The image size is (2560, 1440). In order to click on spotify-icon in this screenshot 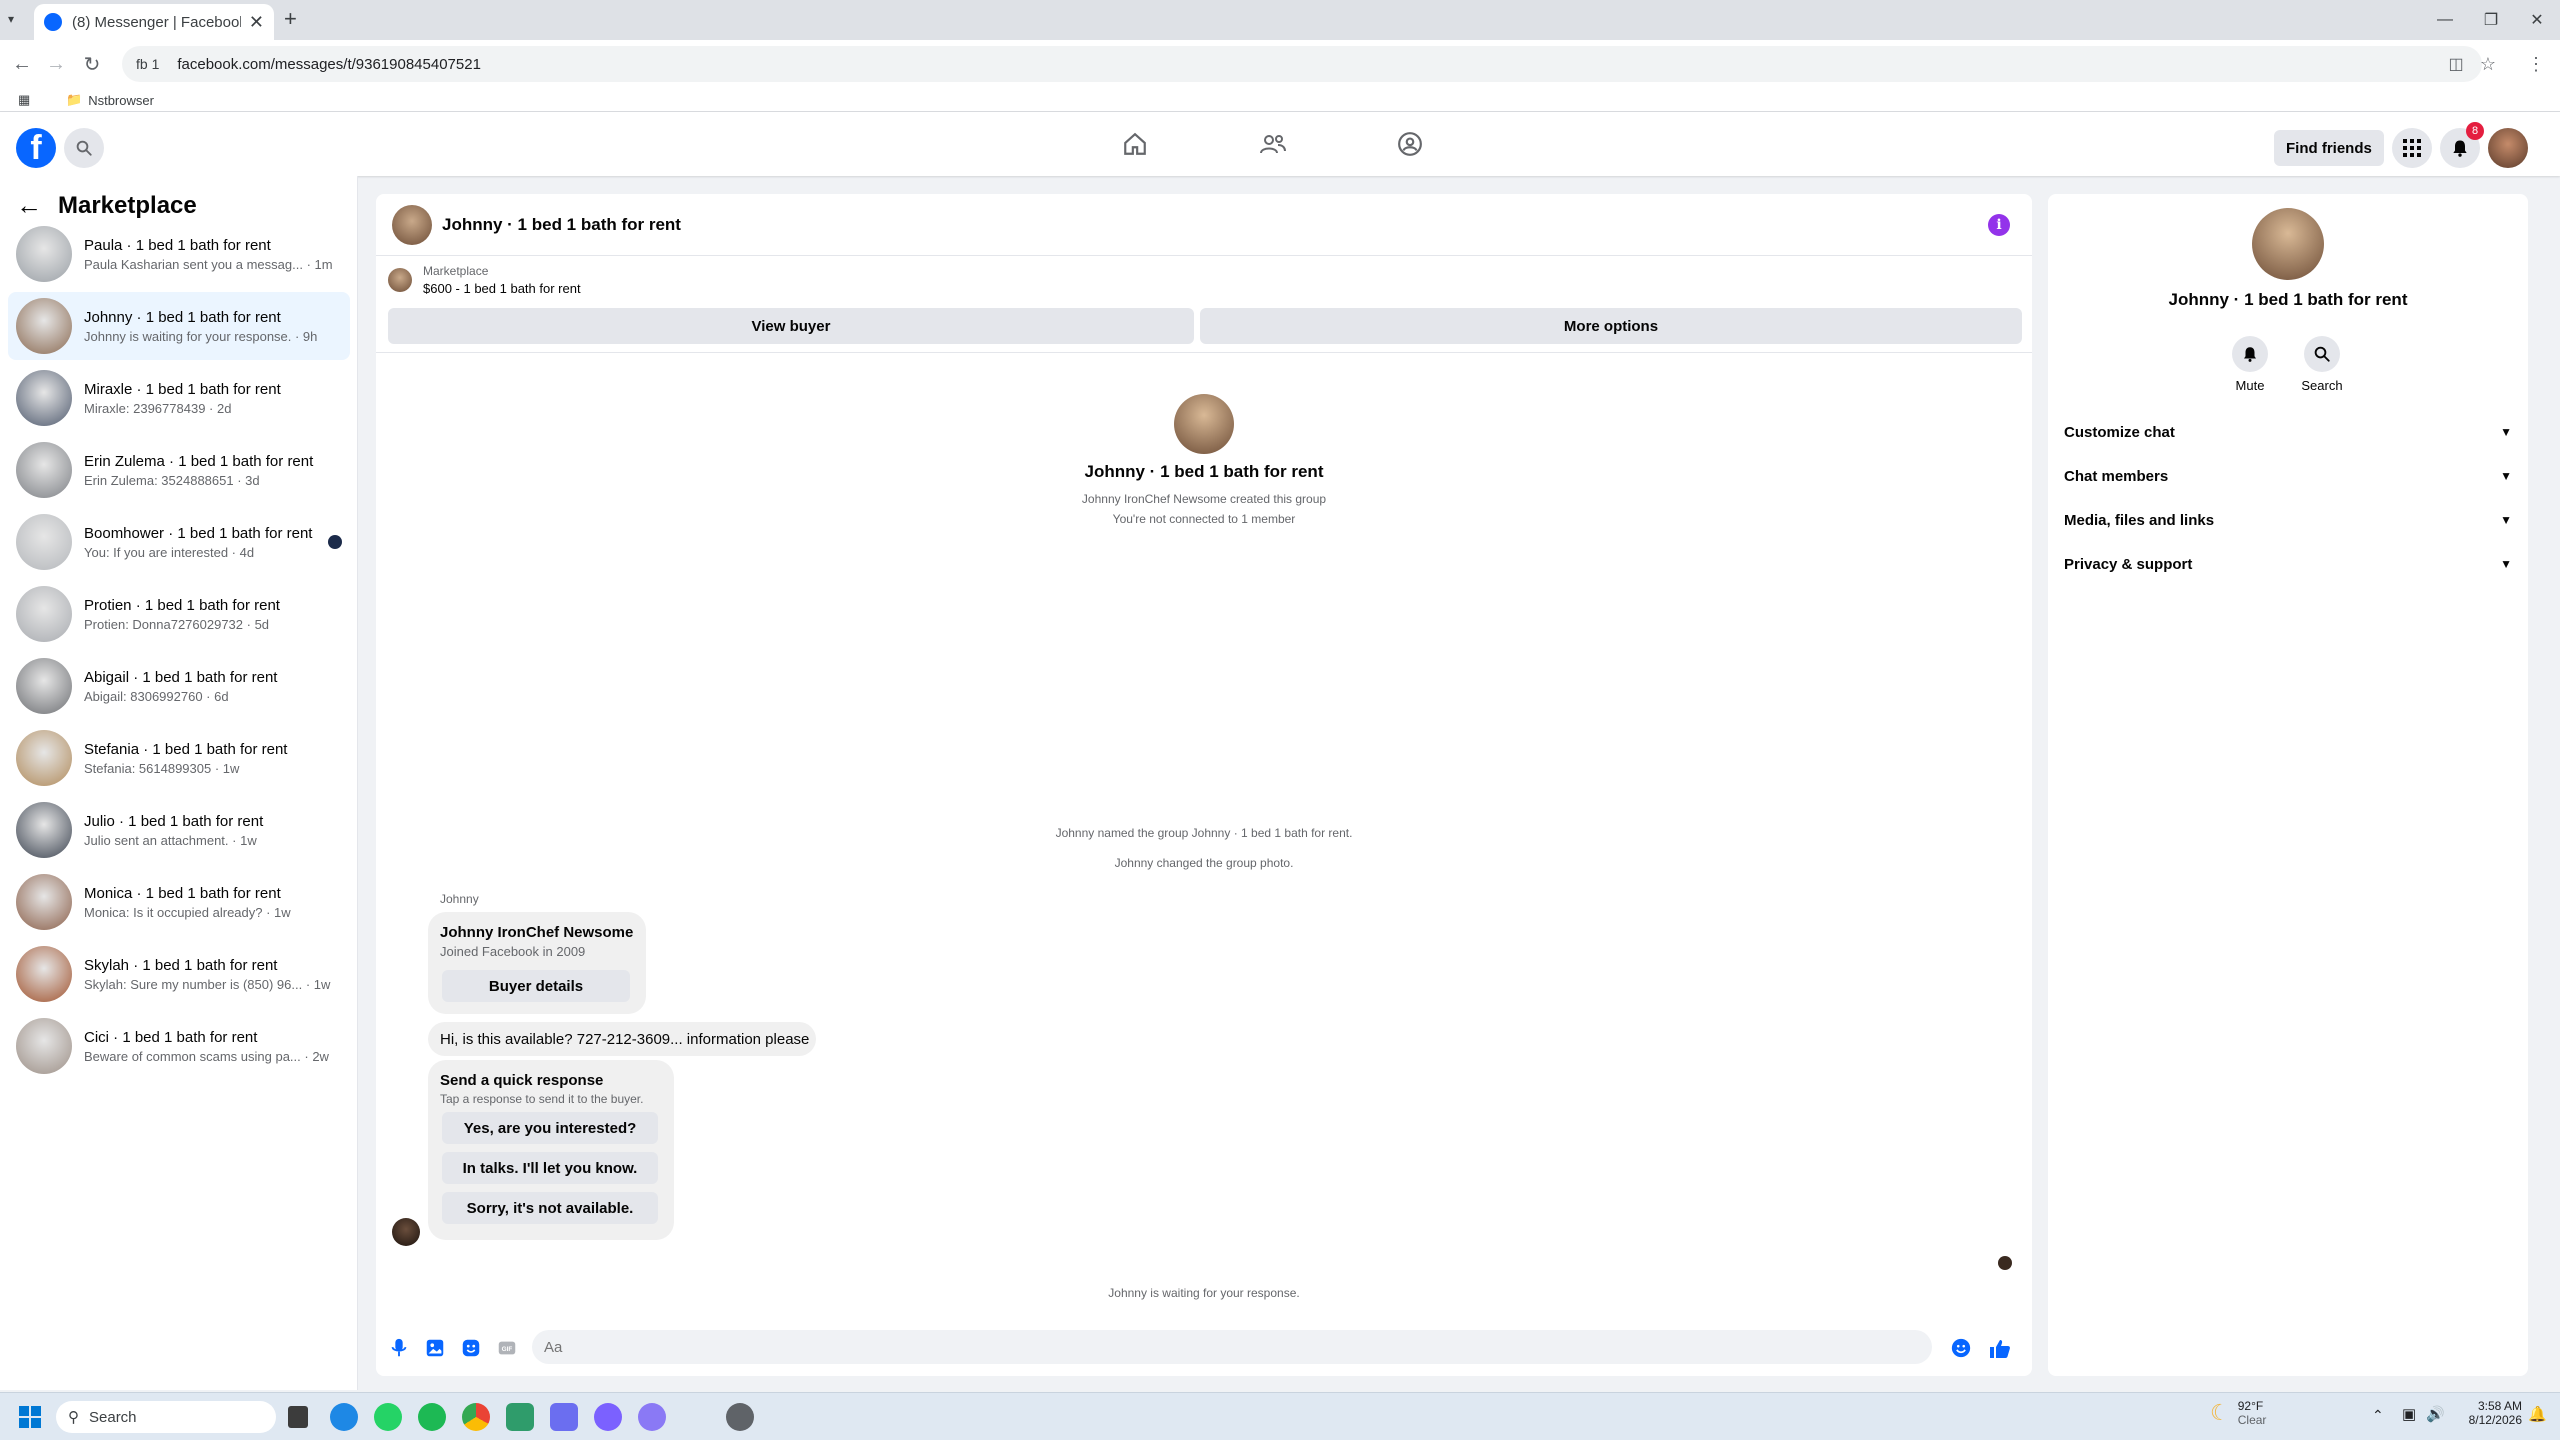, I will do `click(432, 1417)`.